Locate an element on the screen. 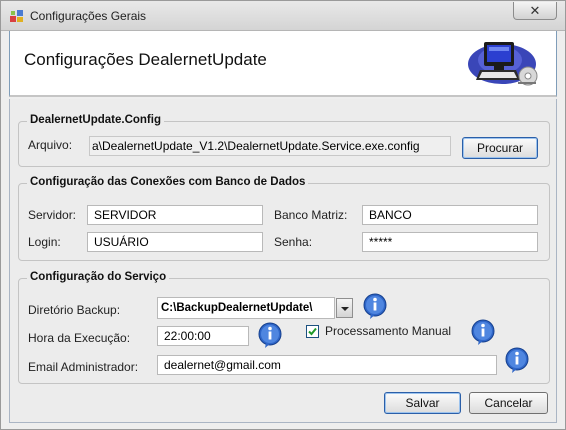 The height and width of the screenshot is (430, 566). browse-button: Procurar is located at coordinates (500, 148).